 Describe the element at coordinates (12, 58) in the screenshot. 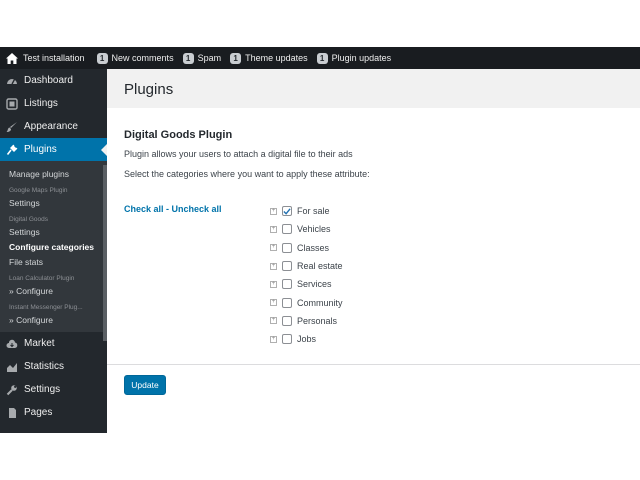

I see `home-icon` at that location.